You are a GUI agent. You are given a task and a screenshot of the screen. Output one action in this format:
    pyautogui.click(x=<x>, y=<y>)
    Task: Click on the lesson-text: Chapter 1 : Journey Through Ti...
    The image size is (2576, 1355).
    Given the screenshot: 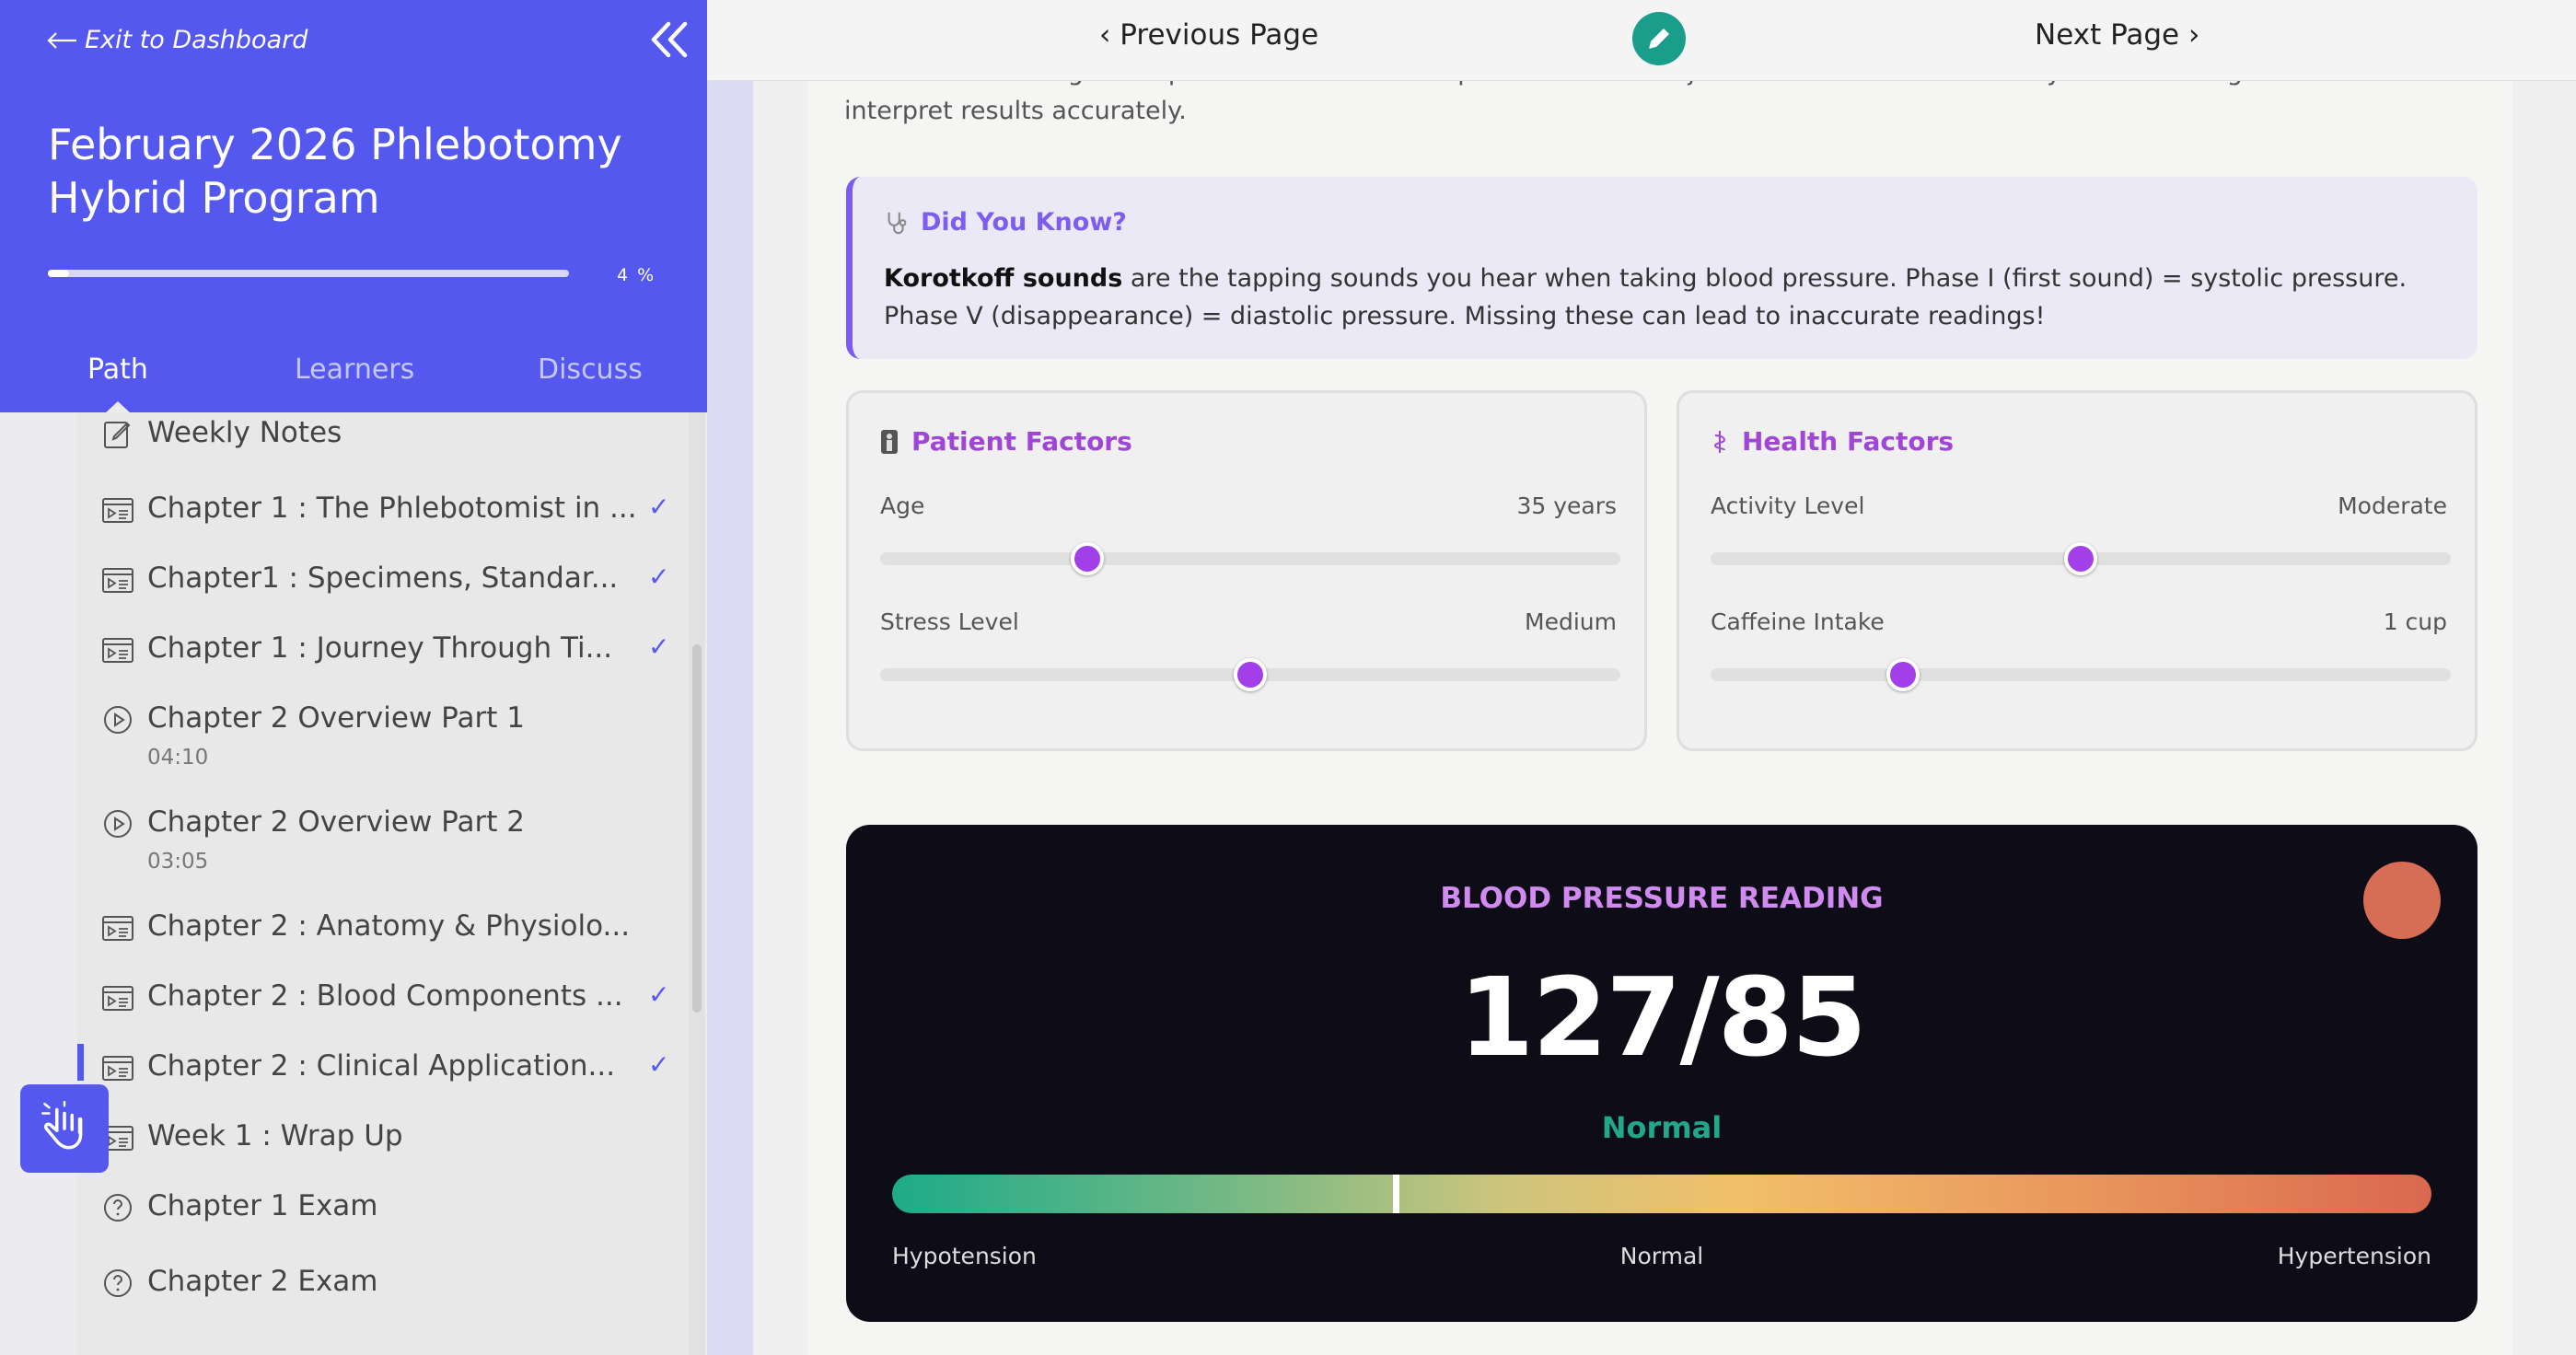 What is the action you would take?
    pyautogui.click(x=379, y=648)
    